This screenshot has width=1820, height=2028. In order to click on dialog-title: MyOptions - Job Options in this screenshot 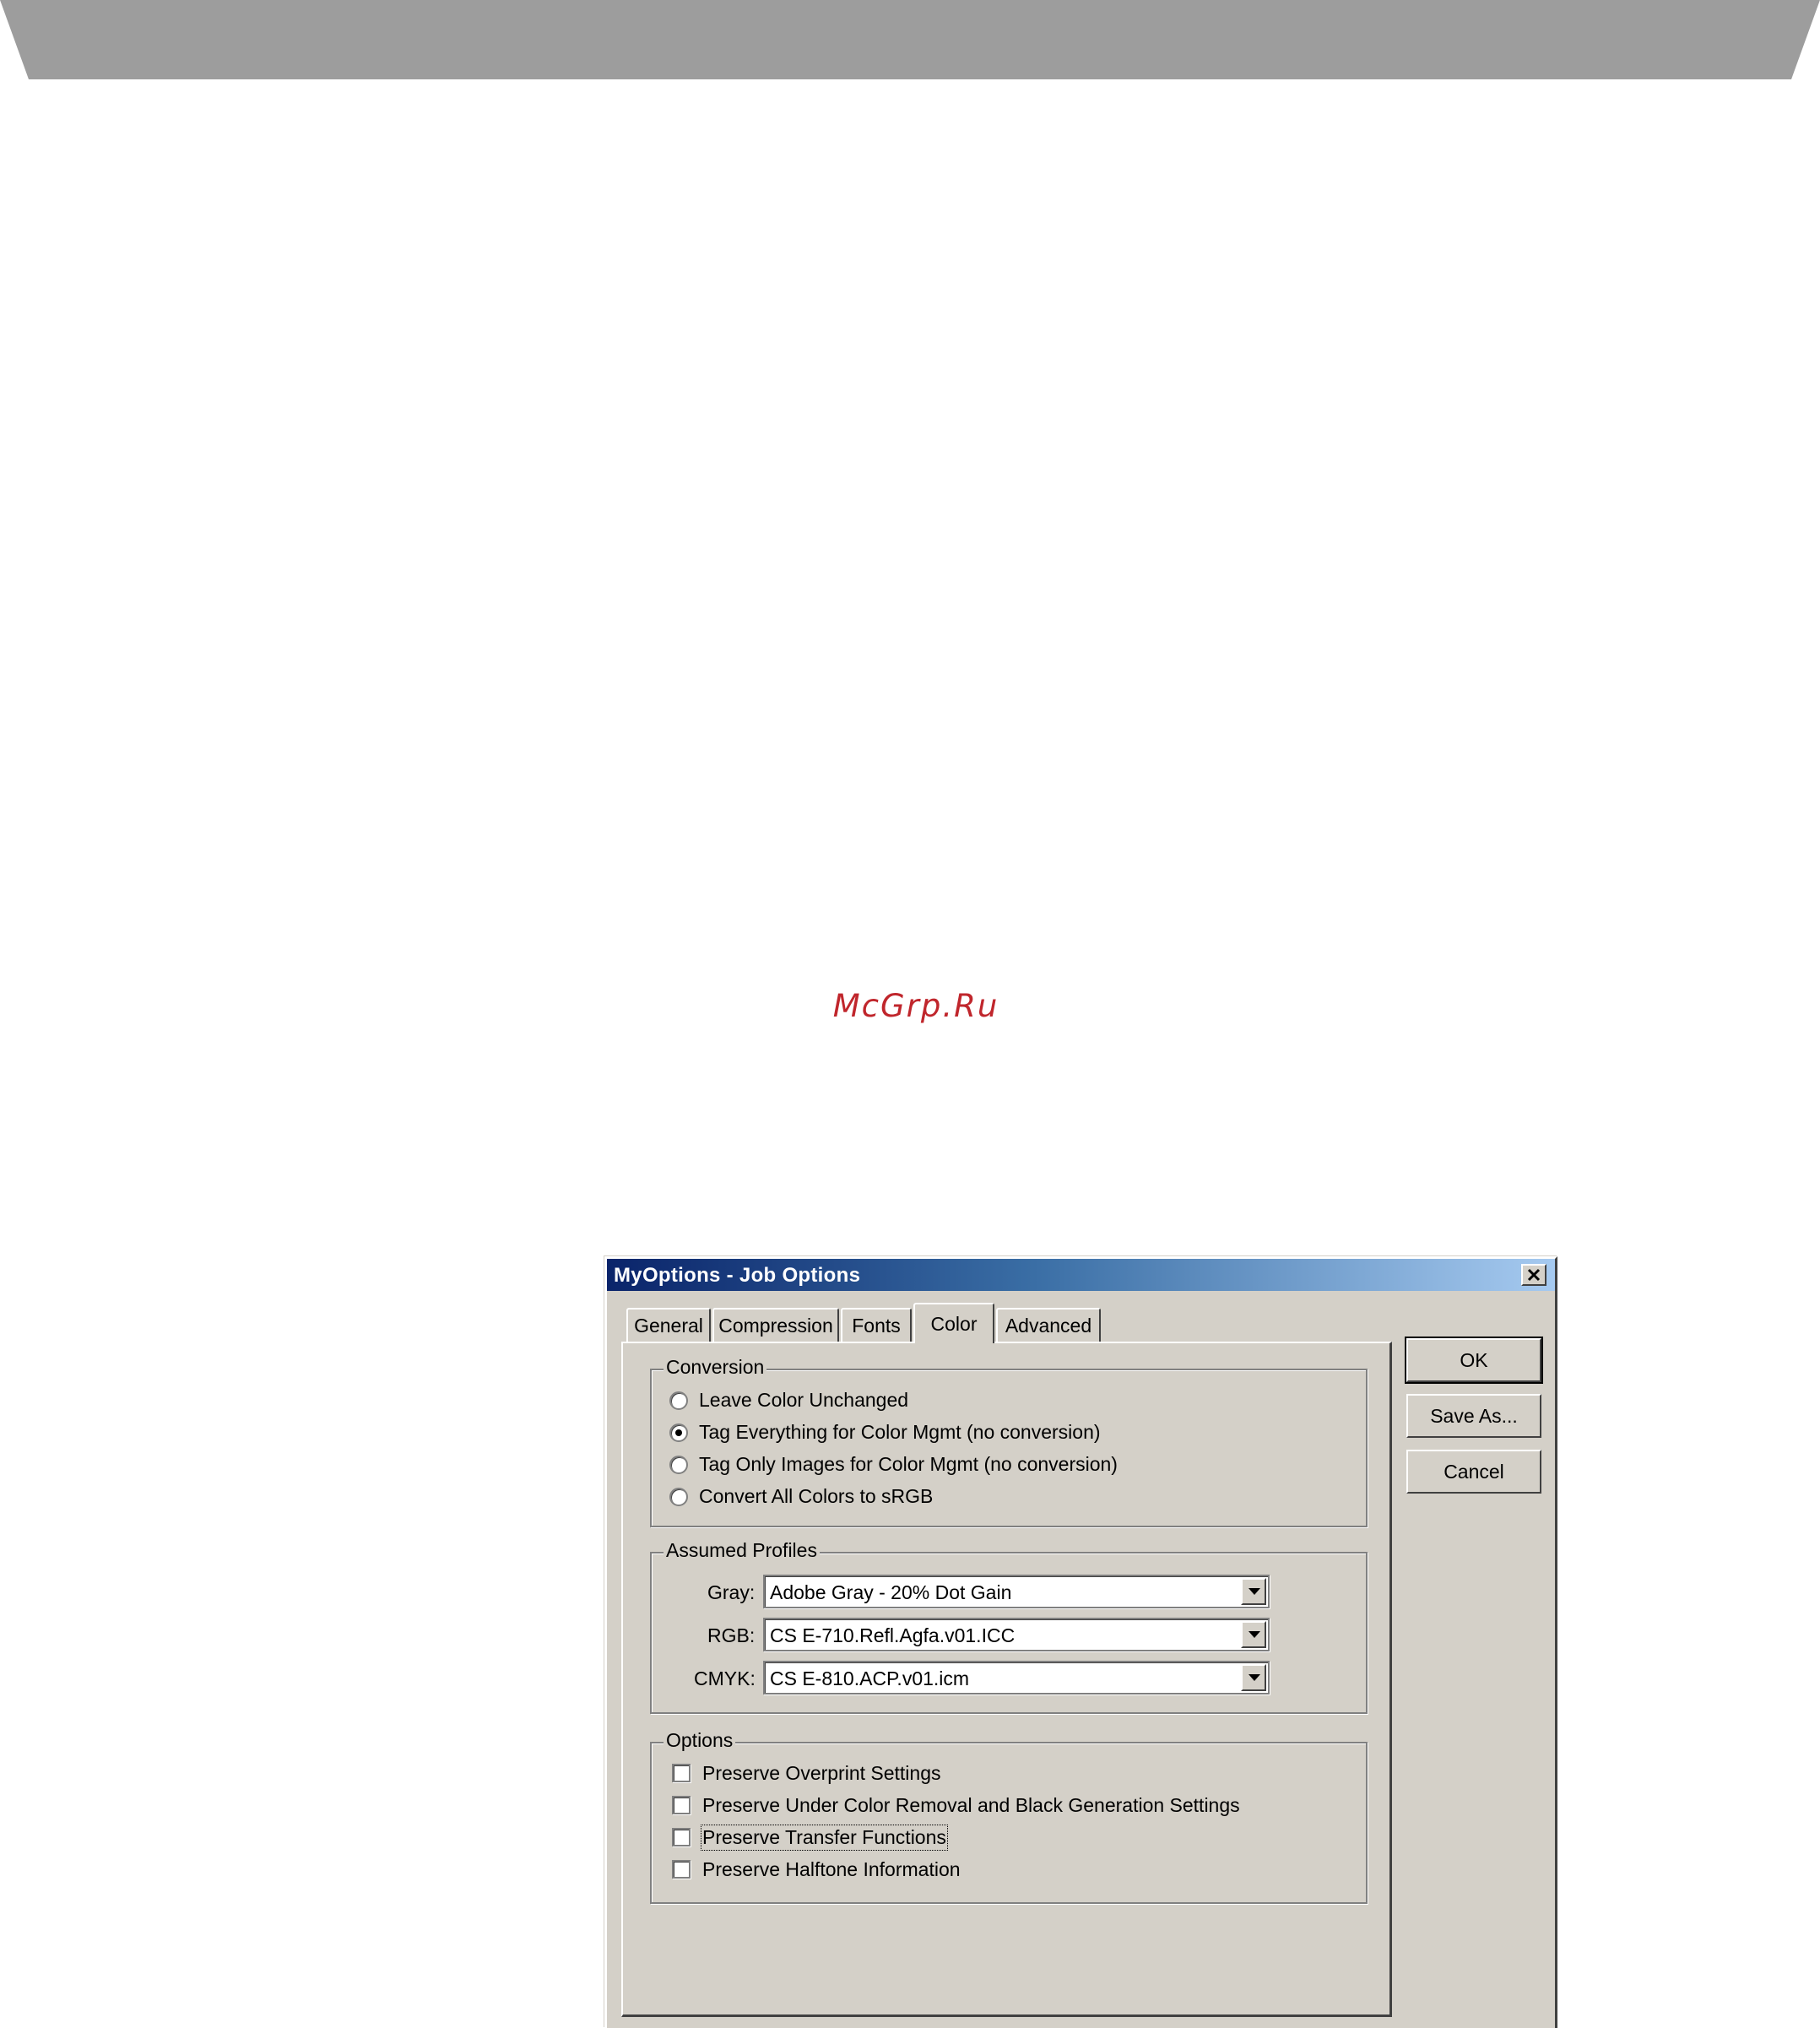, I will do `click(737, 1275)`.